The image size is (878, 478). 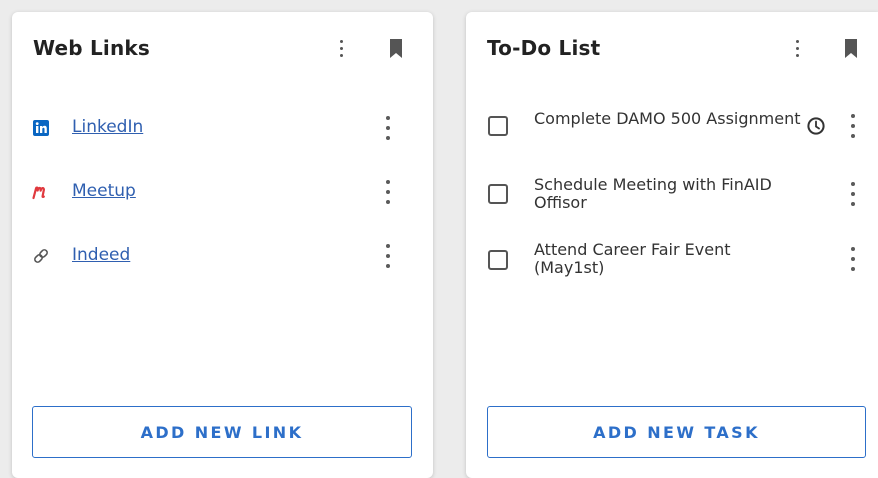 What do you see at coordinates (101, 255) in the screenshot?
I see `link-indeed: Indeed` at bounding box center [101, 255].